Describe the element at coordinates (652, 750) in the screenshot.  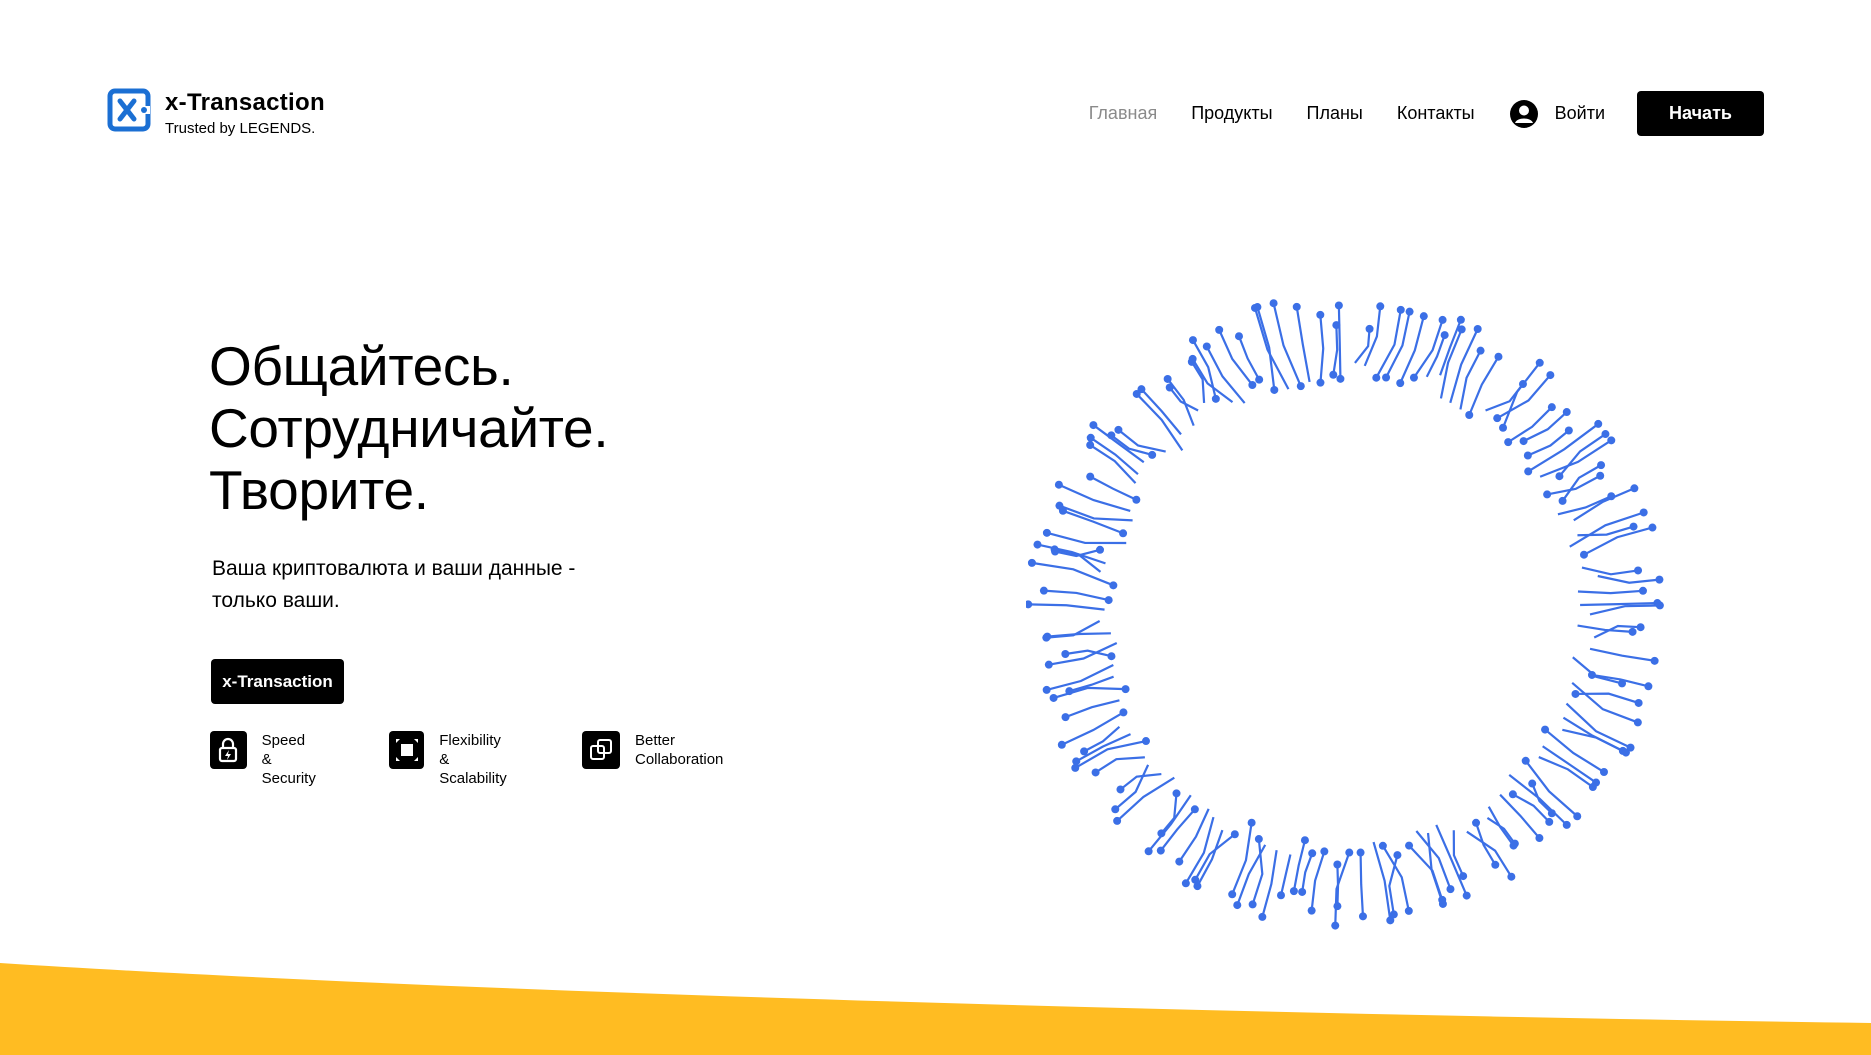
I see `feature-better-collaboration: Better Collaboration` at that location.